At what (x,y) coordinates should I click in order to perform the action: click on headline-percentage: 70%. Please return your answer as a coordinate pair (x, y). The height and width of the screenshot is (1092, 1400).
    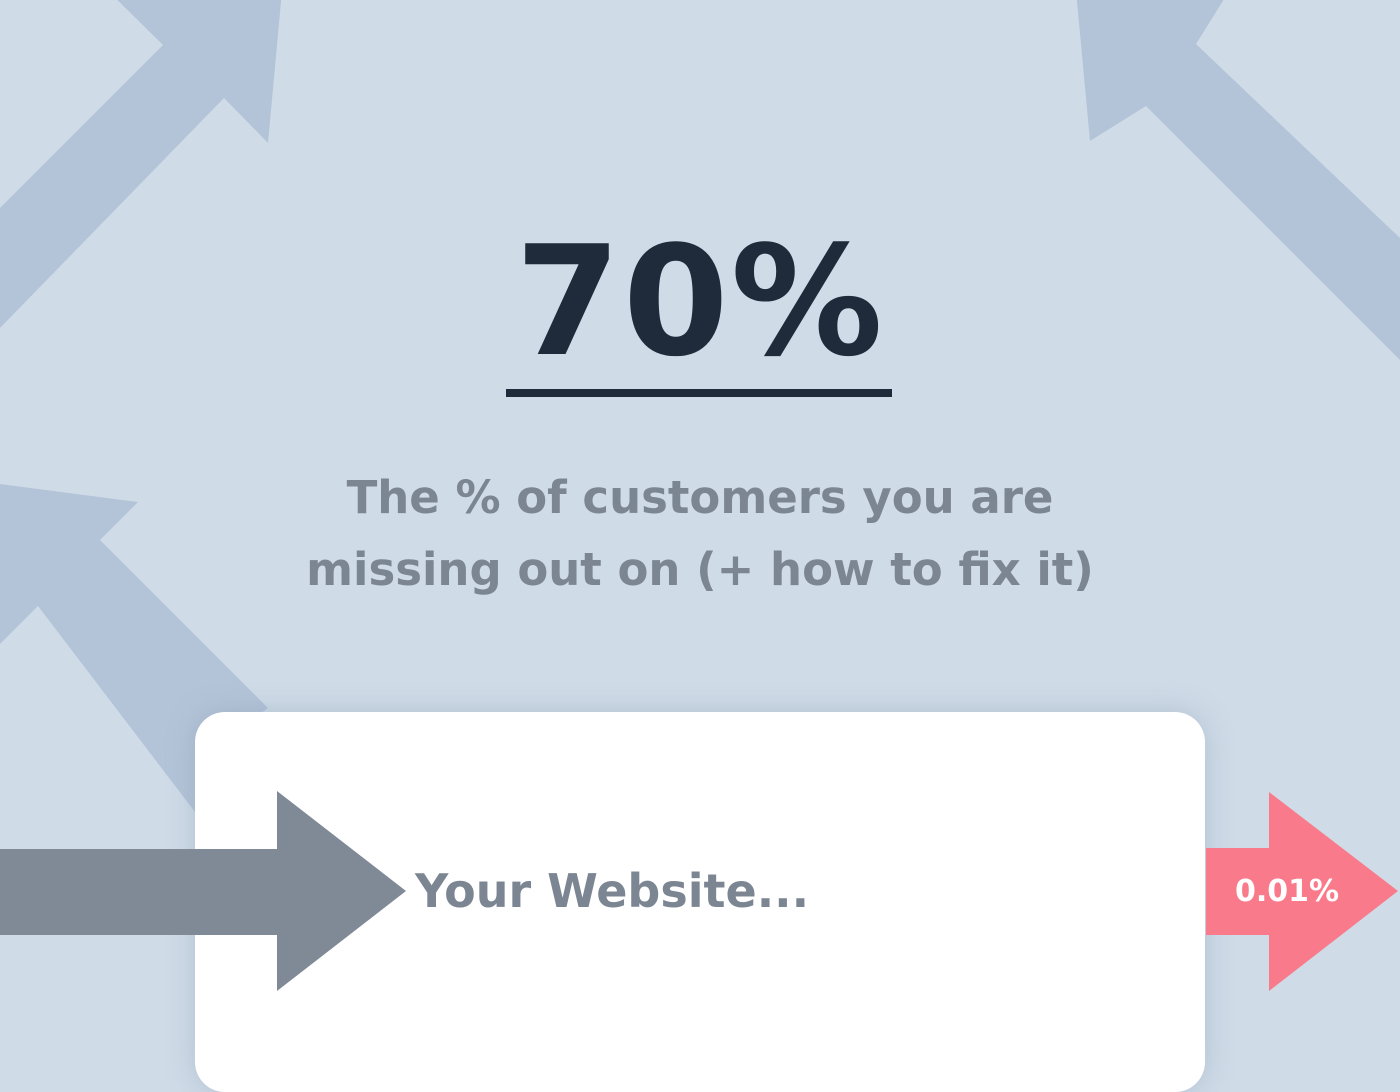
    Looking at the image, I should click on (700, 301).